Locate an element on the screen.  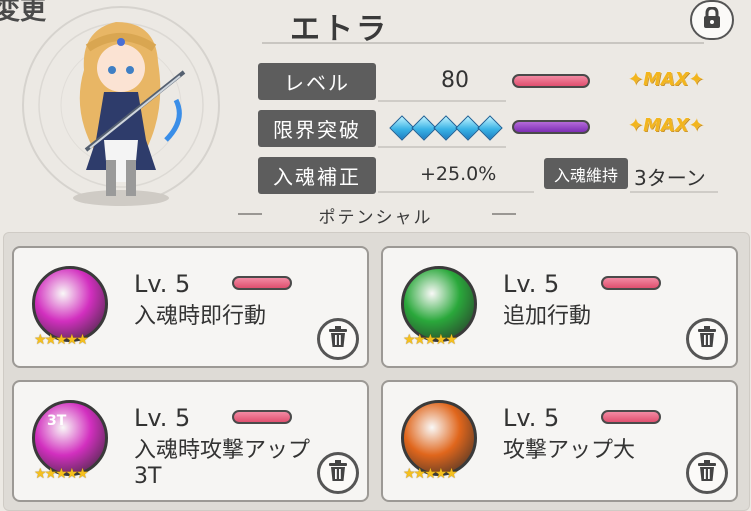
limit-max-badge: ✦MAX✦ is located at coordinates (666, 125).